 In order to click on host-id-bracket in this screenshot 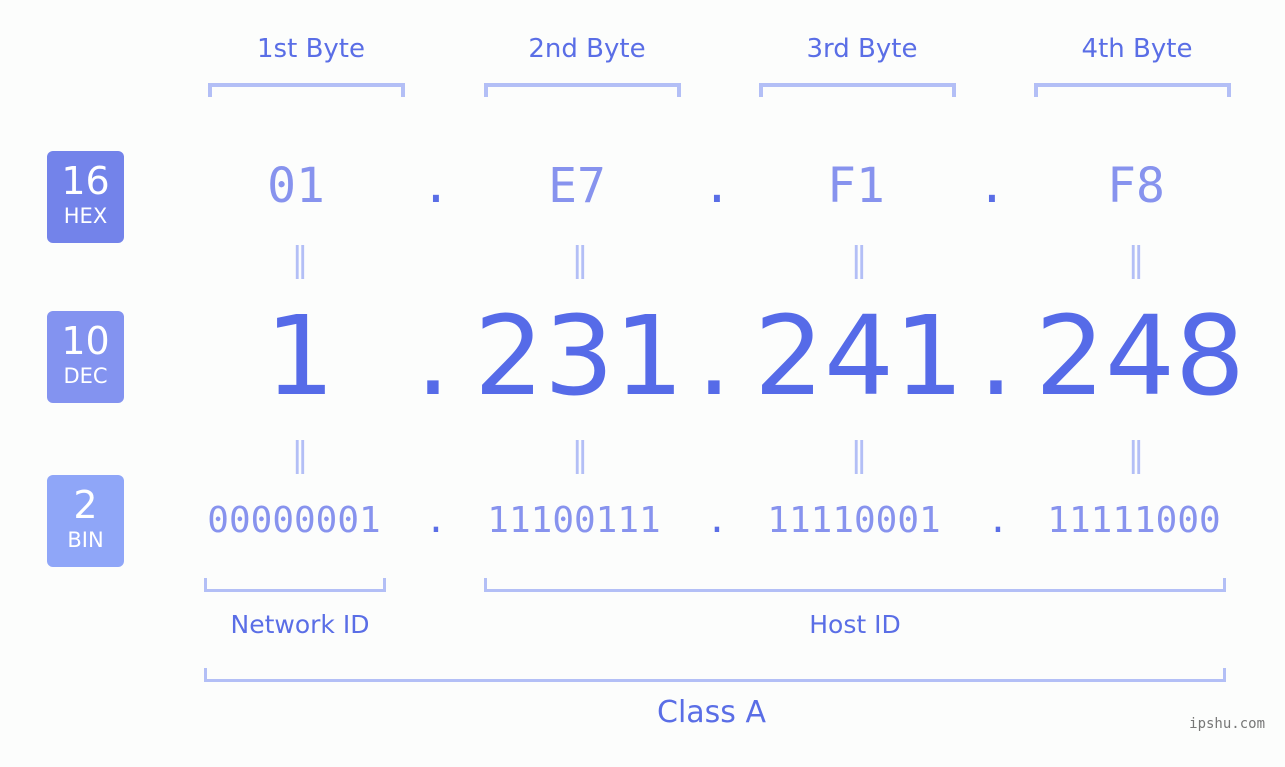, I will do `click(855, 585)`.